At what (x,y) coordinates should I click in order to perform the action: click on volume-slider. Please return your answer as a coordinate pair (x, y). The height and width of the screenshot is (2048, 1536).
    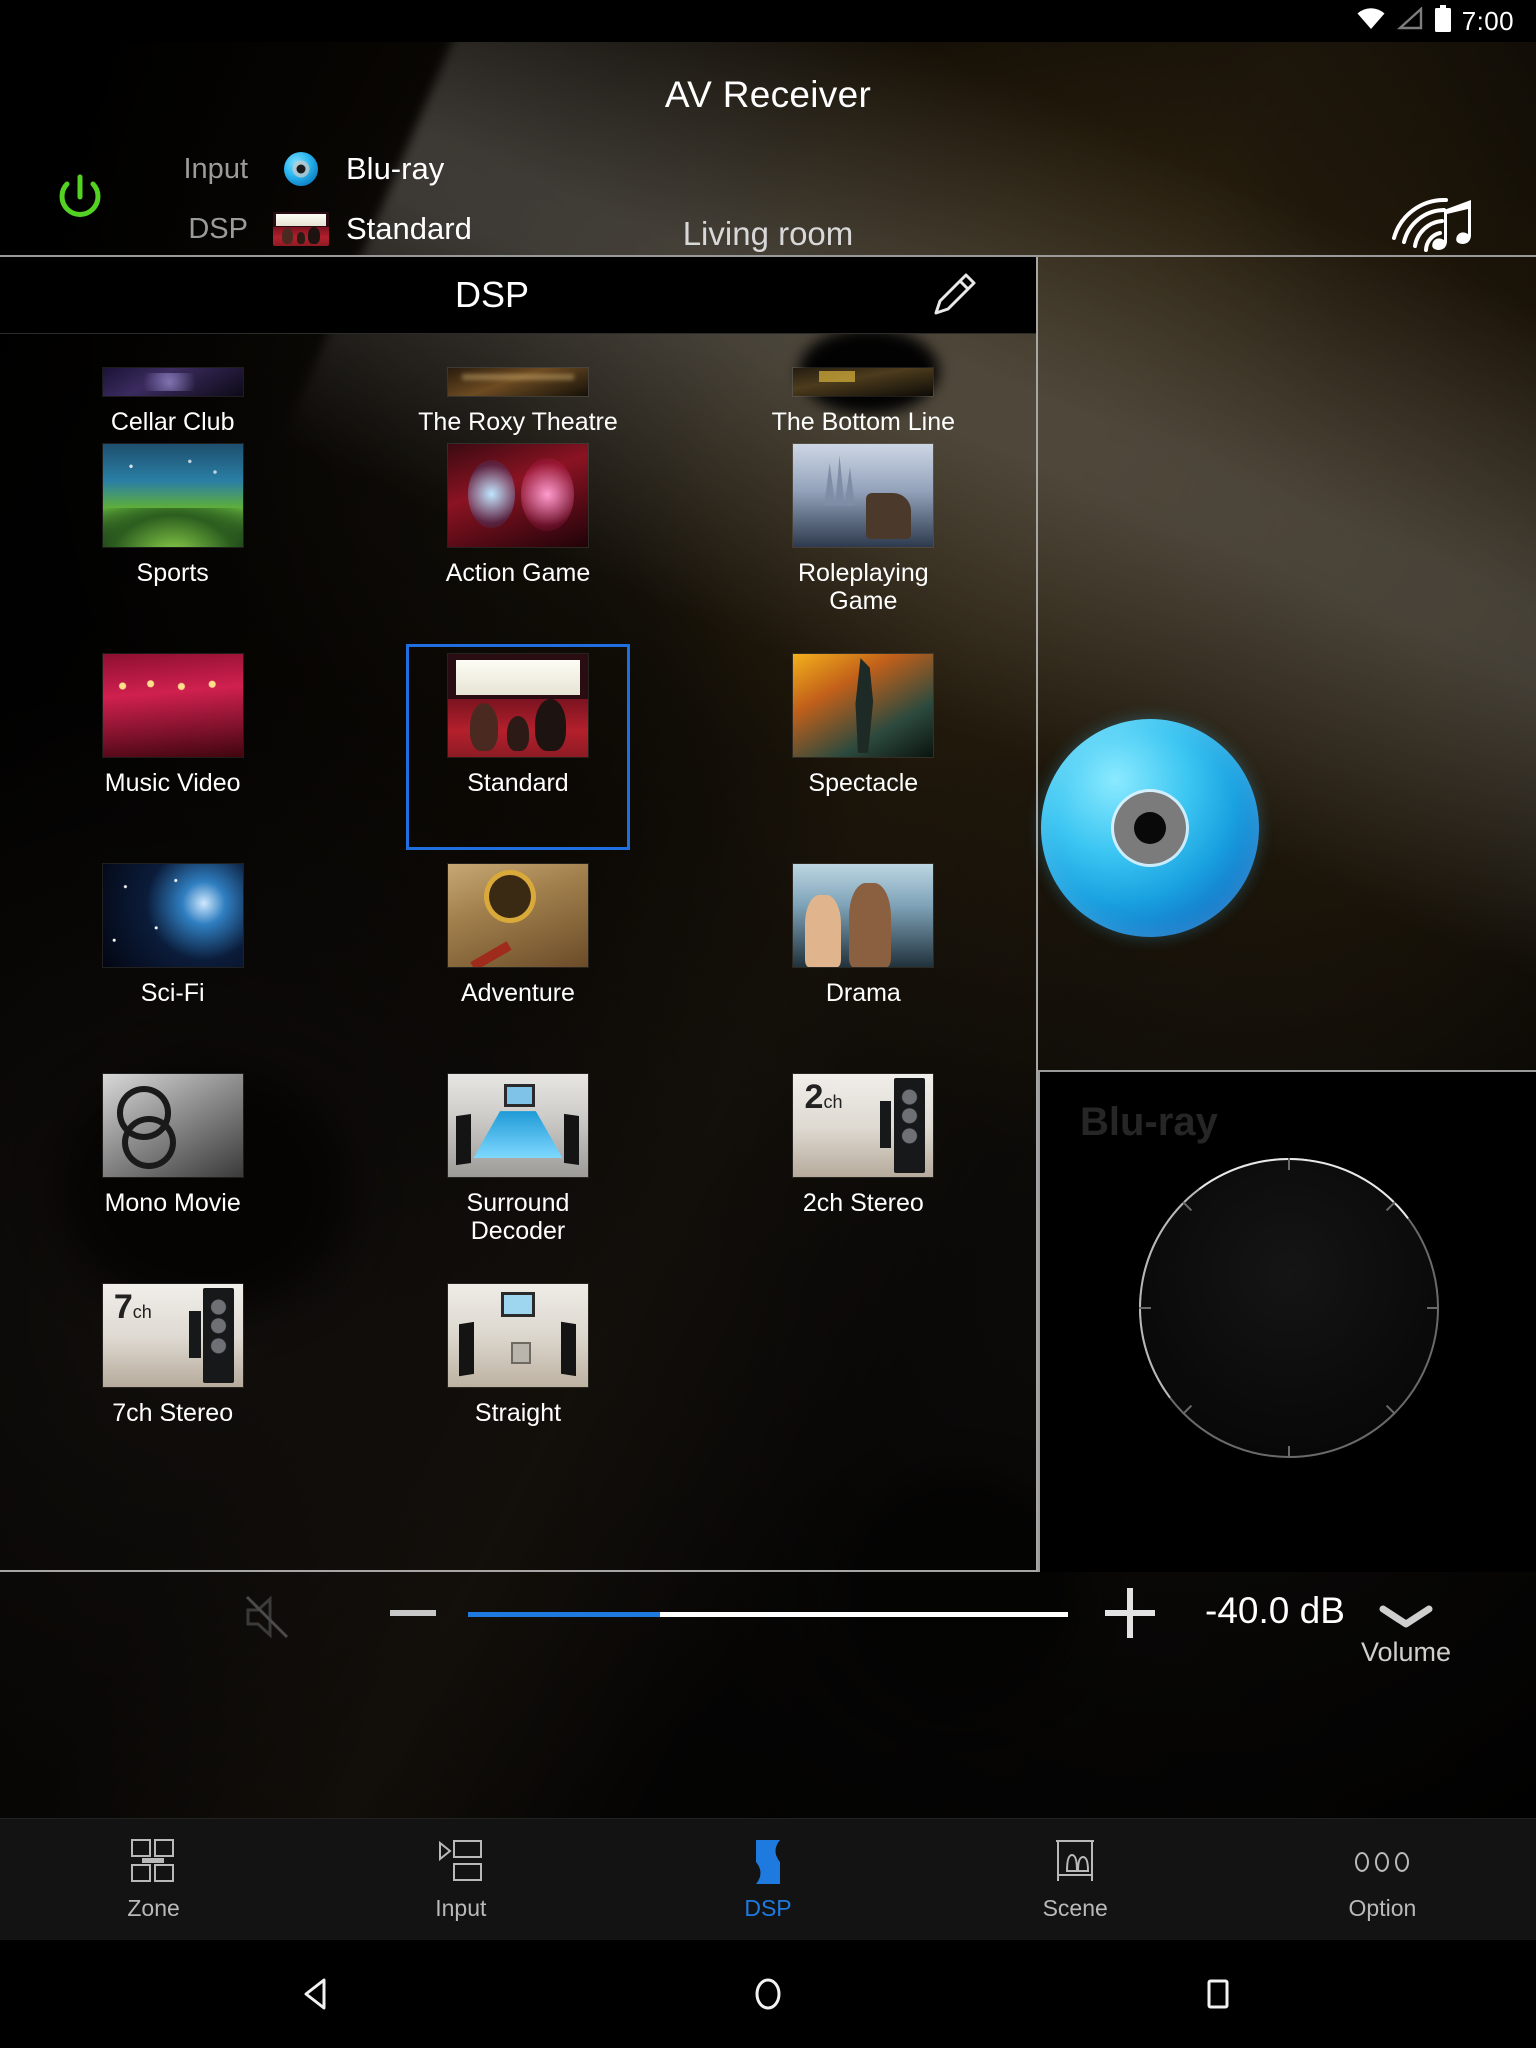
    Looking at the image, I should click on (768, 1614).